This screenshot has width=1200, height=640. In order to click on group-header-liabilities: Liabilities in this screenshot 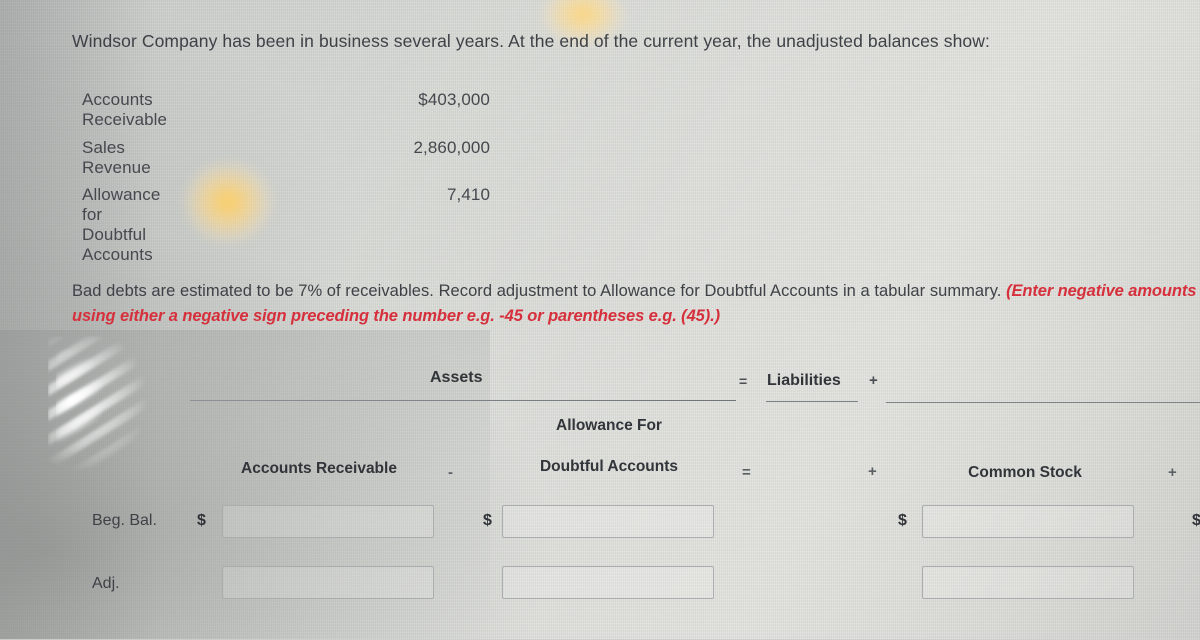, I will do `click(804, 380)`.